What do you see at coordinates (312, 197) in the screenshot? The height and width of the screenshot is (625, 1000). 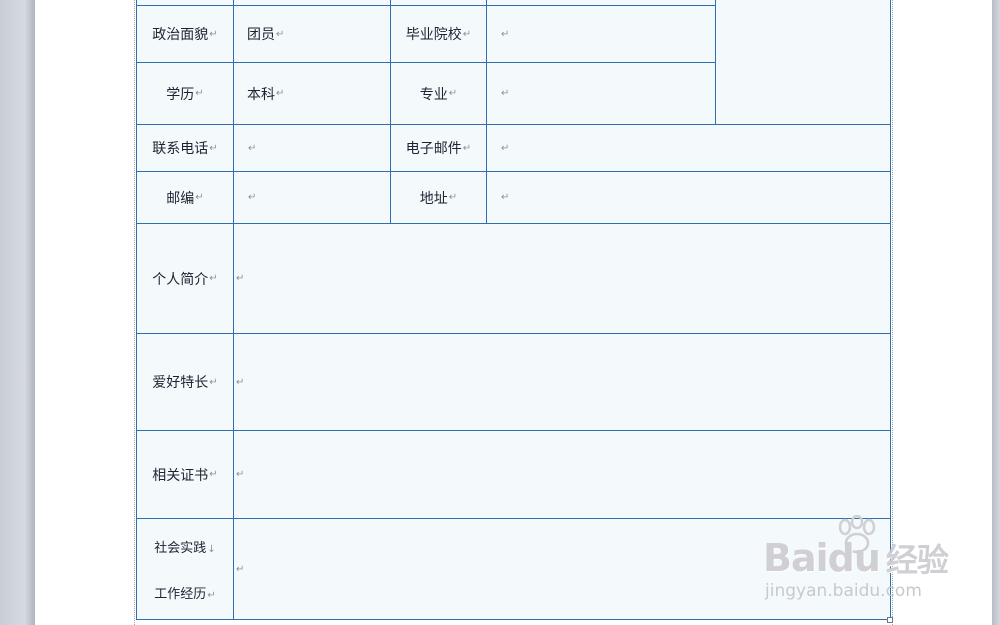 I see `postcode-value: ↵` at bounding box center [312, 197].